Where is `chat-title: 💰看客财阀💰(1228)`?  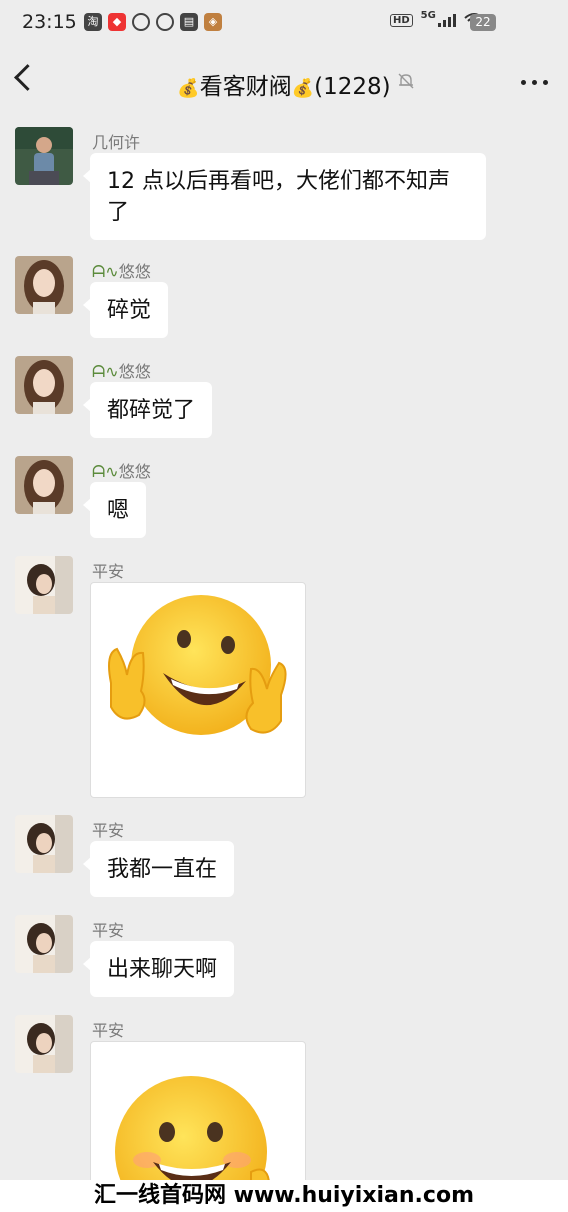 chat-title: 💰看客财阀💰(1228) is located at coordinates (284, 84).